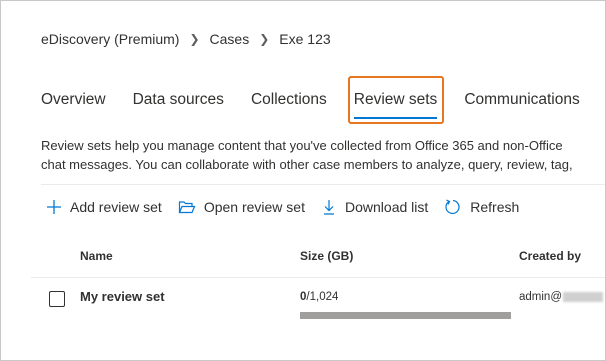 The image size is (606, 361). I want to click on open-review-set-button: Open review set, so click(241, 207).